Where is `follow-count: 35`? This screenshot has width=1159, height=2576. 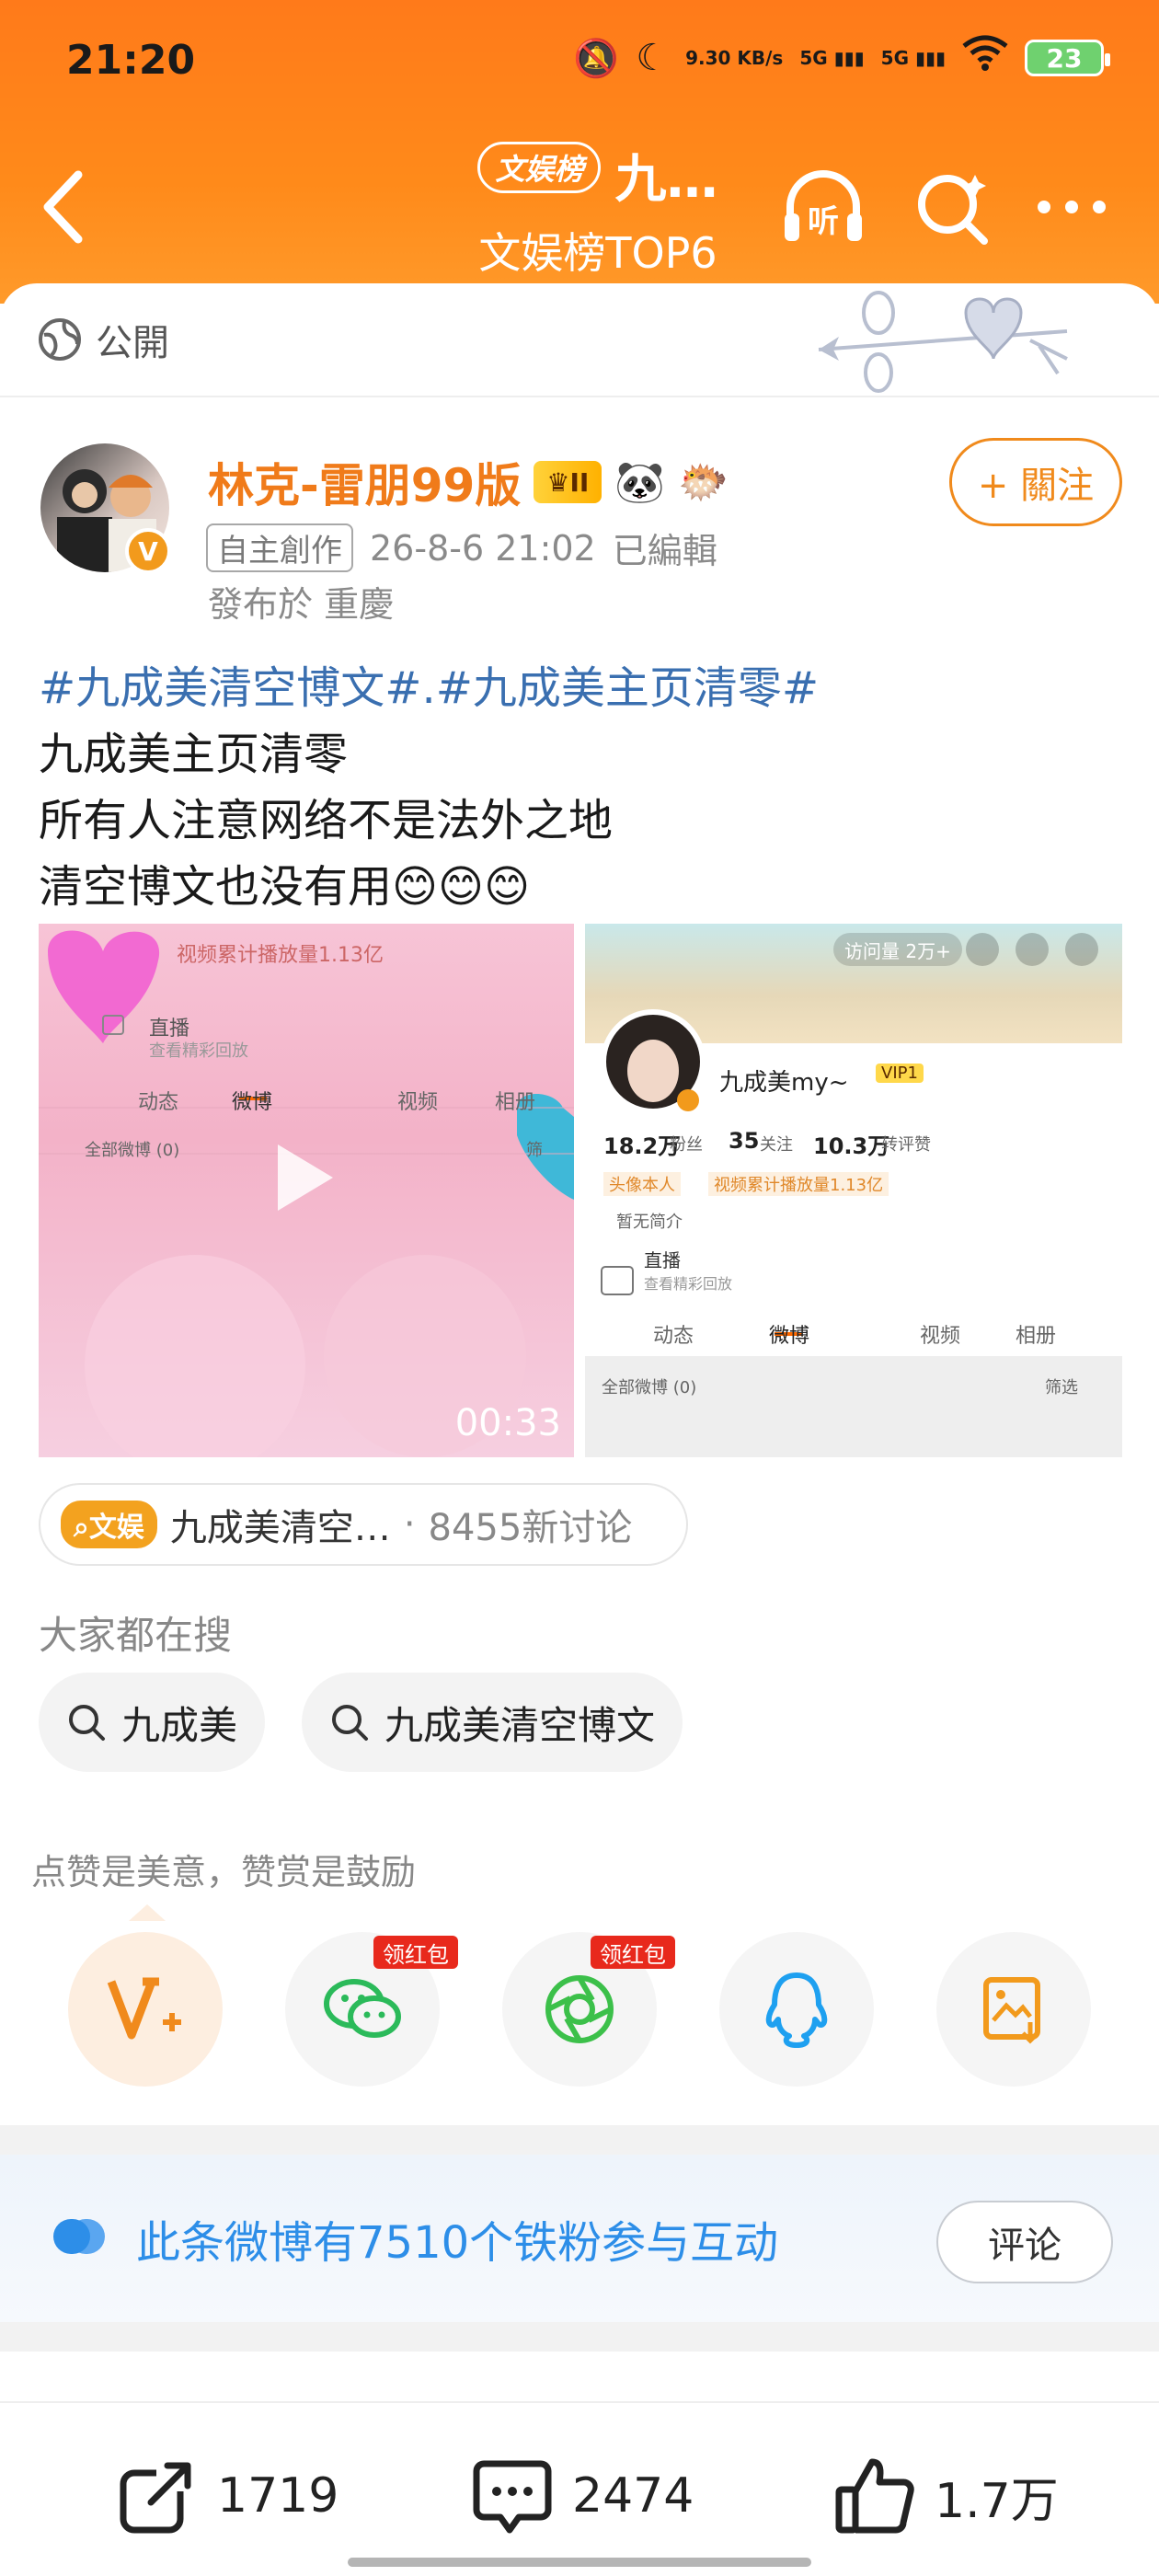
follow-count: 35 is located at coordinates (744, 1141).